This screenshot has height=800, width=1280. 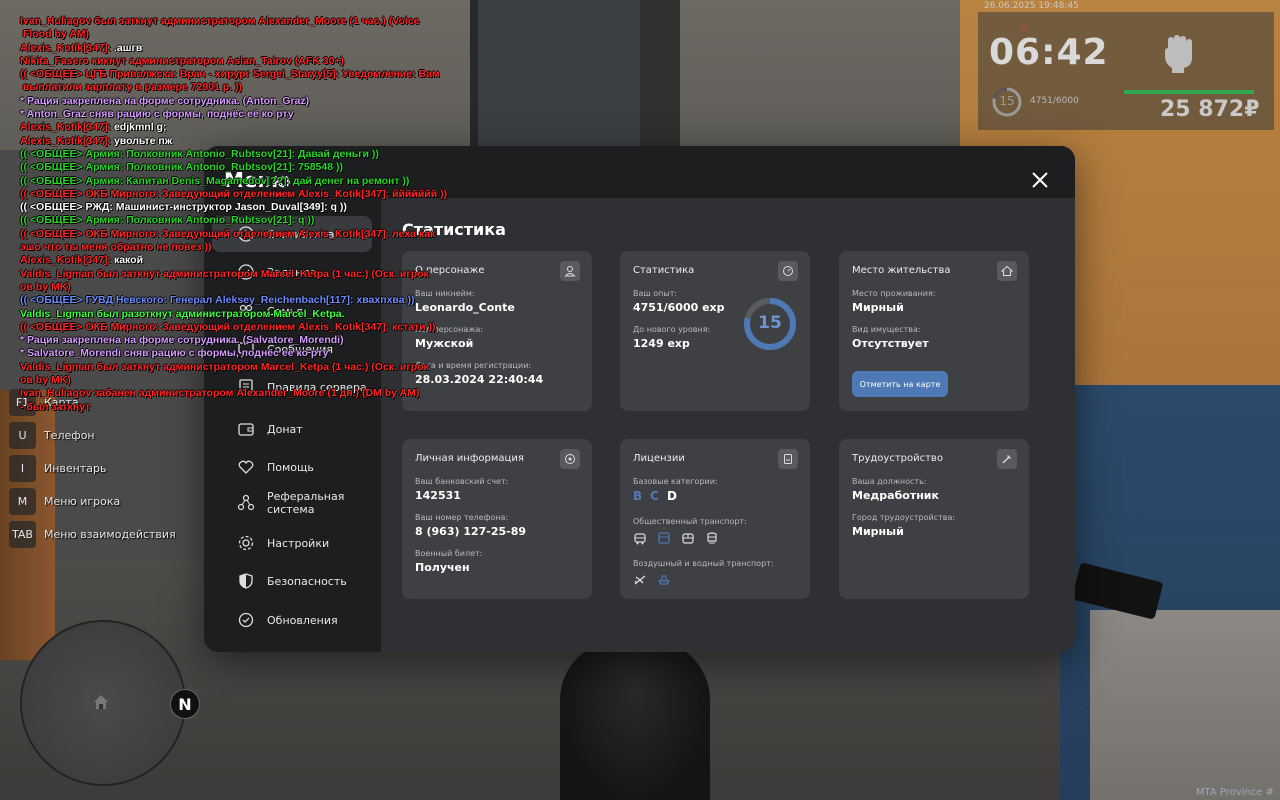 I want to click on plane-icon, so click(x=640, y=580).